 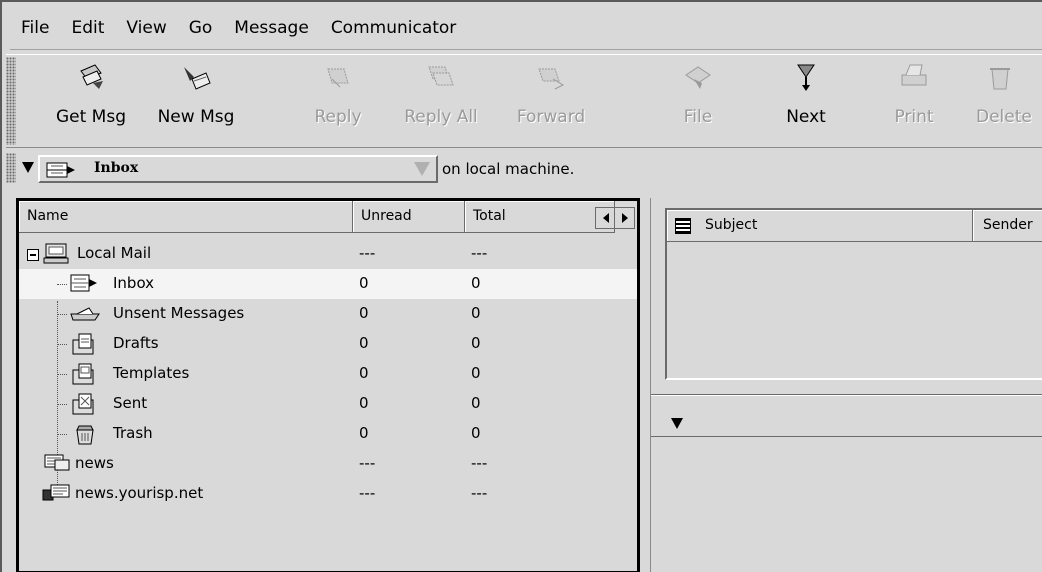 What do you see at coordinates (1000, 79) in the screenshot?
I see `delete-icon` at bounding box center [1000, 79].